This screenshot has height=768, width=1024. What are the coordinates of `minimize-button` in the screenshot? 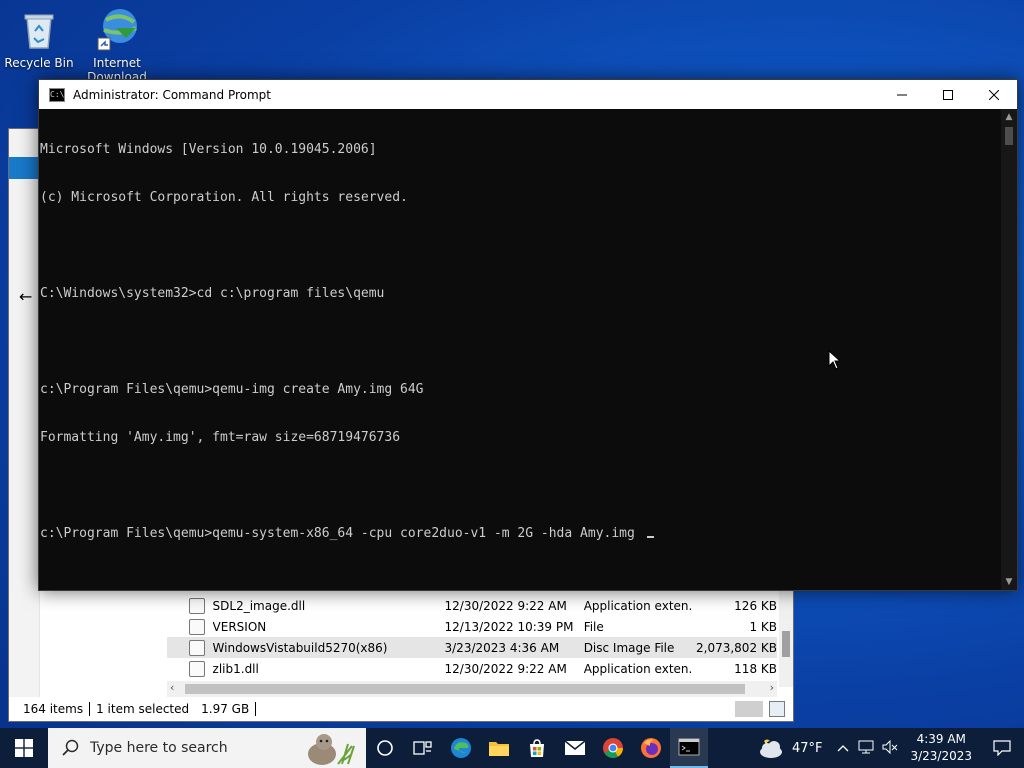 It's located at (902, 94).